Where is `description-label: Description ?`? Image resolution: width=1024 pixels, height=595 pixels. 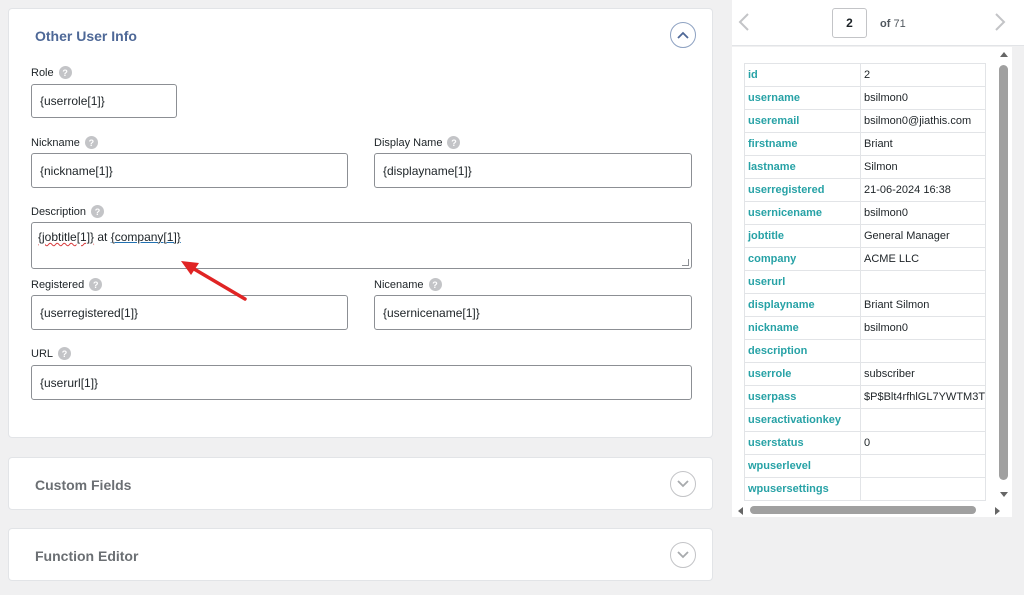 description-label: Description ? is located at coordinates (68, 211).